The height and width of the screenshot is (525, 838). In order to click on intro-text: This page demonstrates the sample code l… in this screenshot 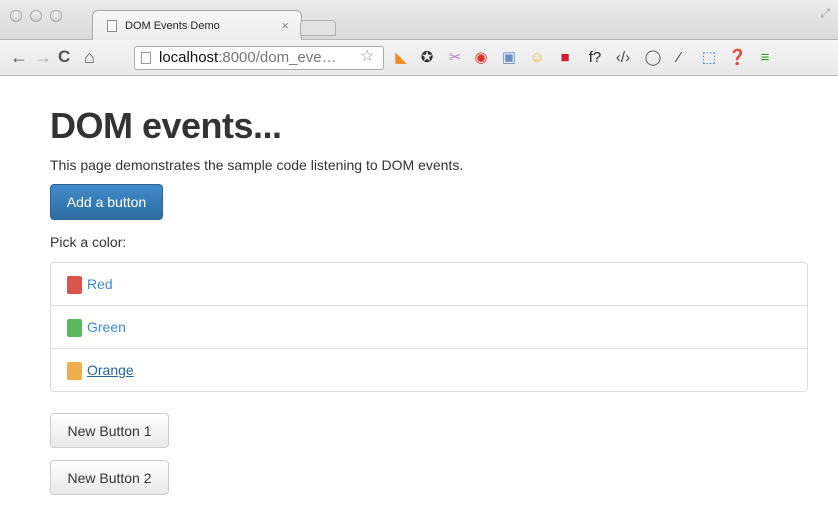, I will do `click(257, 165)`.